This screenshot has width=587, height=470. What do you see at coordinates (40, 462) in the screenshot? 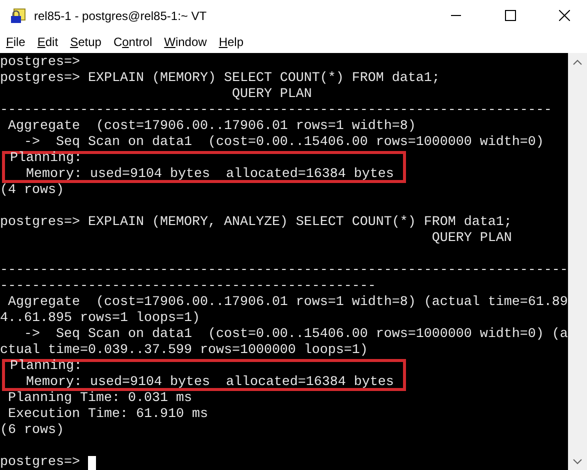
I see `shell-prompt: postgres=>` at bounding box center [40, 462].